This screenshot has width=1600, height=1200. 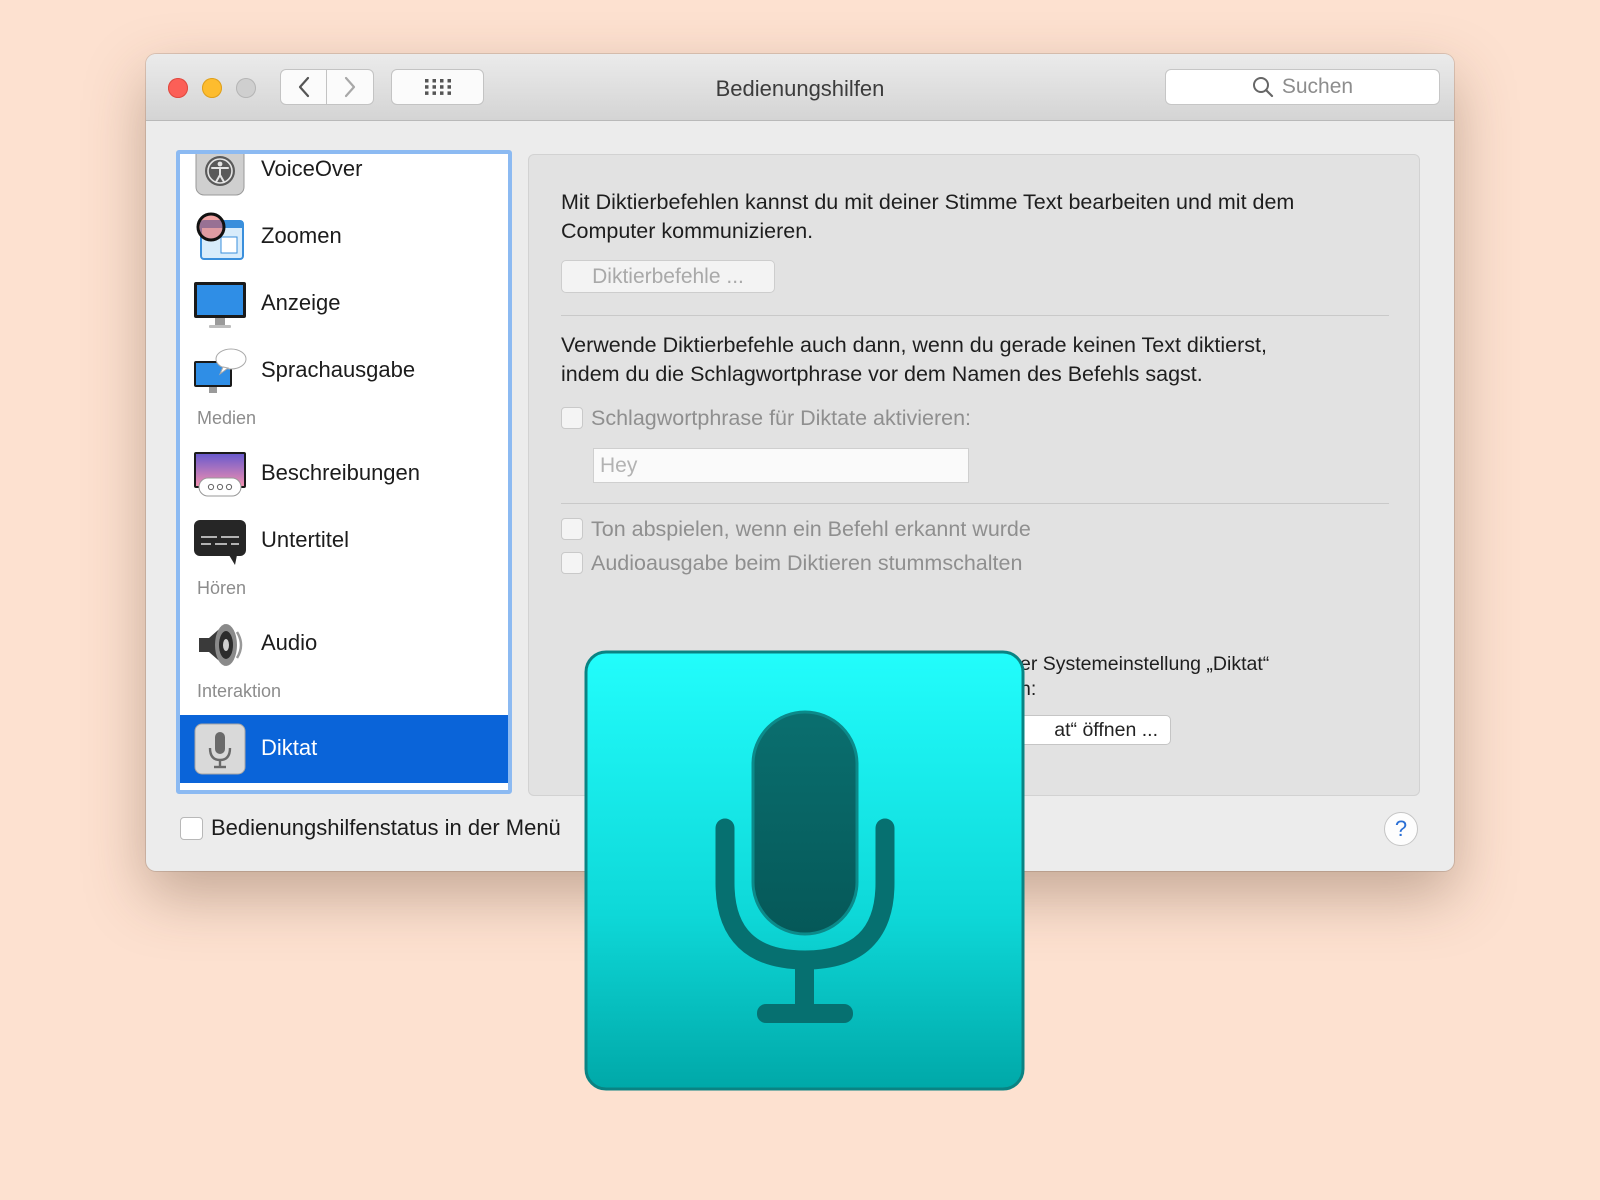 I want to click on keyword-checkbox, so click(x=572, y=418).